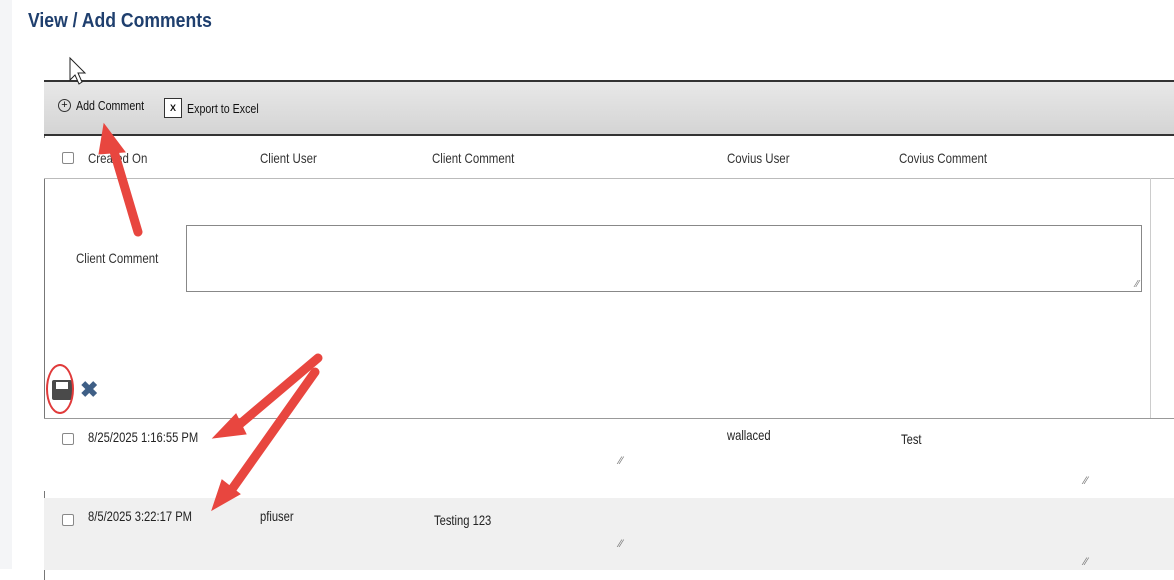 The width and height of the screenshot is (1174, 580). What do you see at coordinates (64, 105) in the screenshot?
I see `plus-circle-icon: +` at bounding box center [64, 105].